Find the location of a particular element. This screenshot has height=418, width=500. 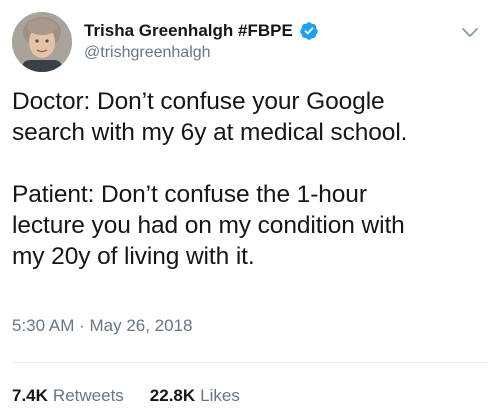

tweet-timestamp: 5:30 AM · May 26, 2018 is located at coordinates (102, 326).